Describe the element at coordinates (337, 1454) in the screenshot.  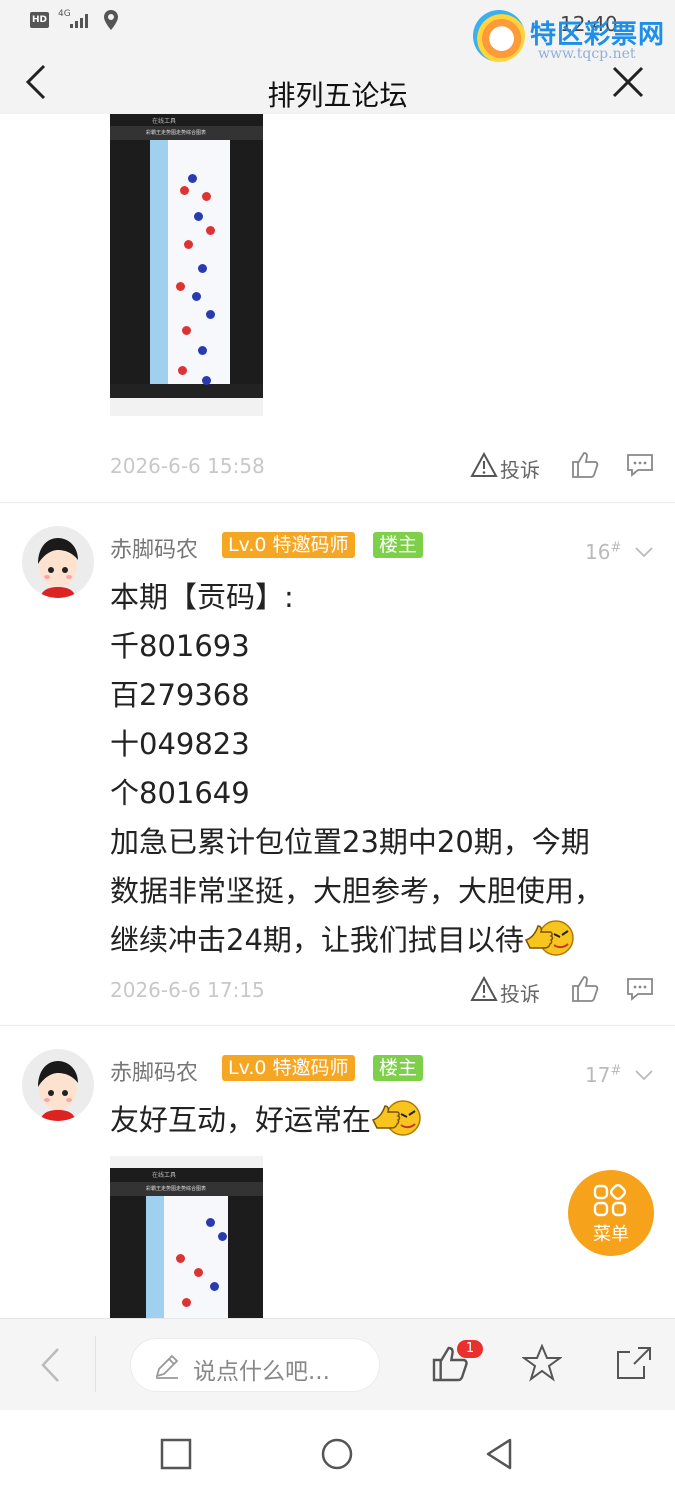
I see `home-icon` at that location.